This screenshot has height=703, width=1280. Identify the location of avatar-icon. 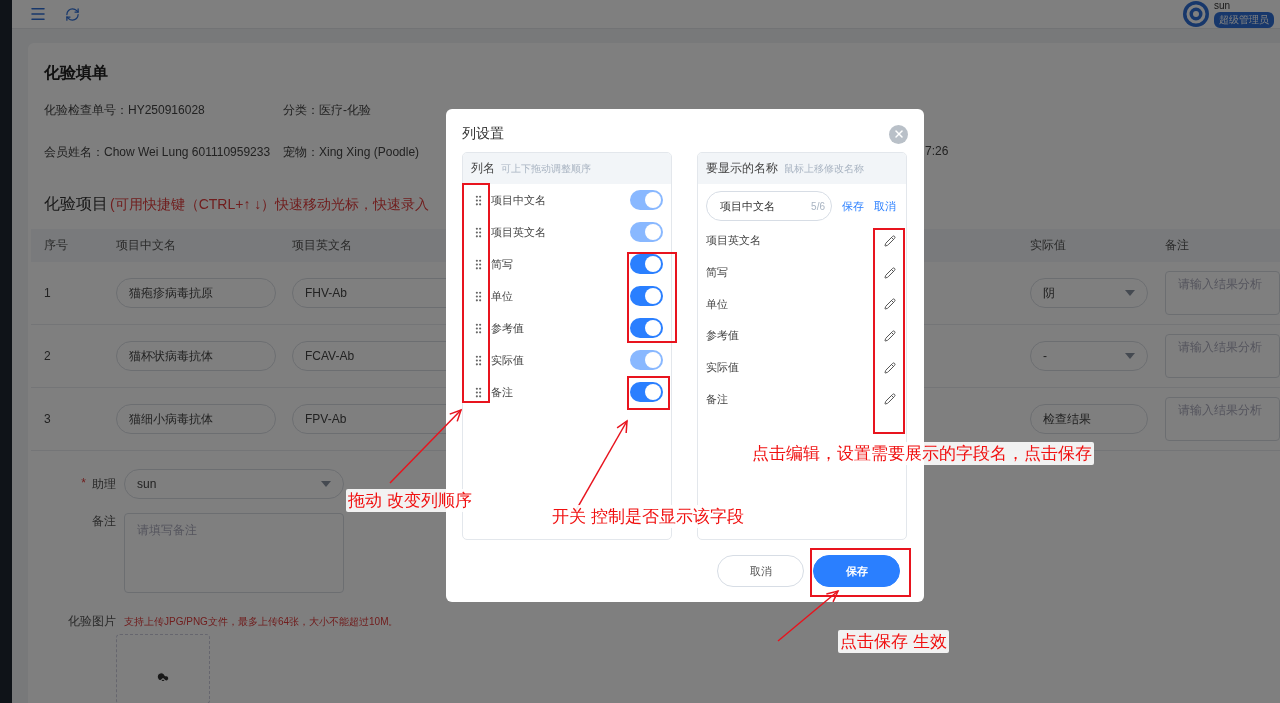
(1196, 14).